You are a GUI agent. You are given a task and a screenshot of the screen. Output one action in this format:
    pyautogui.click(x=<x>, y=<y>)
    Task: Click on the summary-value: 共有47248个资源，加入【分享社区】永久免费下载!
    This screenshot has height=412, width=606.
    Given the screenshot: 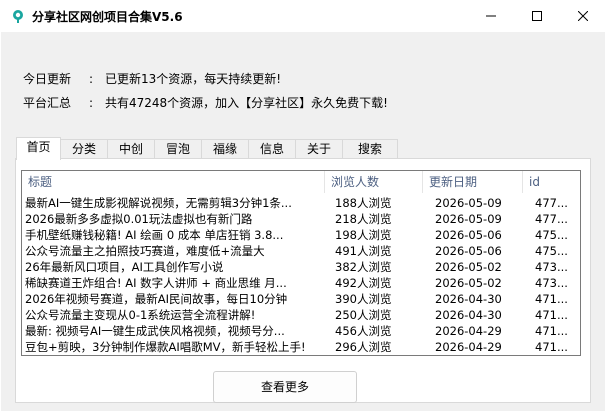 What is the action you would take?
    pyautogui.click(x=246, y=103)
    